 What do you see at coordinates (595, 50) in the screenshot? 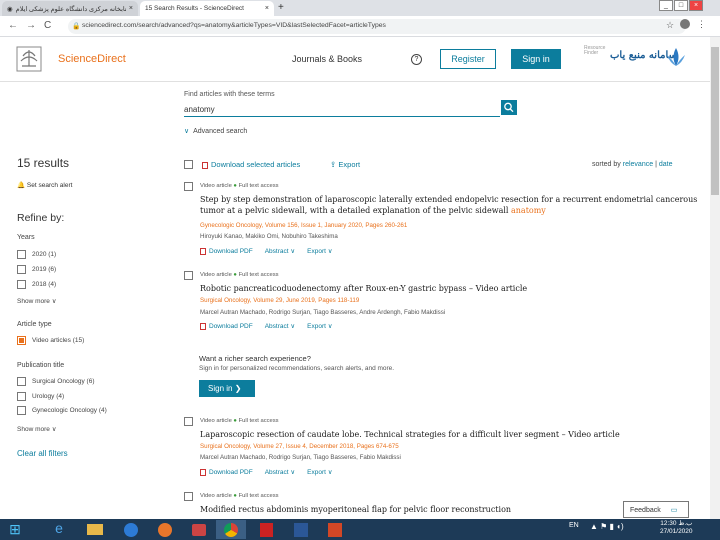
I see `resource-finder-label: Resource Finder` at bounding box center [595, 50].